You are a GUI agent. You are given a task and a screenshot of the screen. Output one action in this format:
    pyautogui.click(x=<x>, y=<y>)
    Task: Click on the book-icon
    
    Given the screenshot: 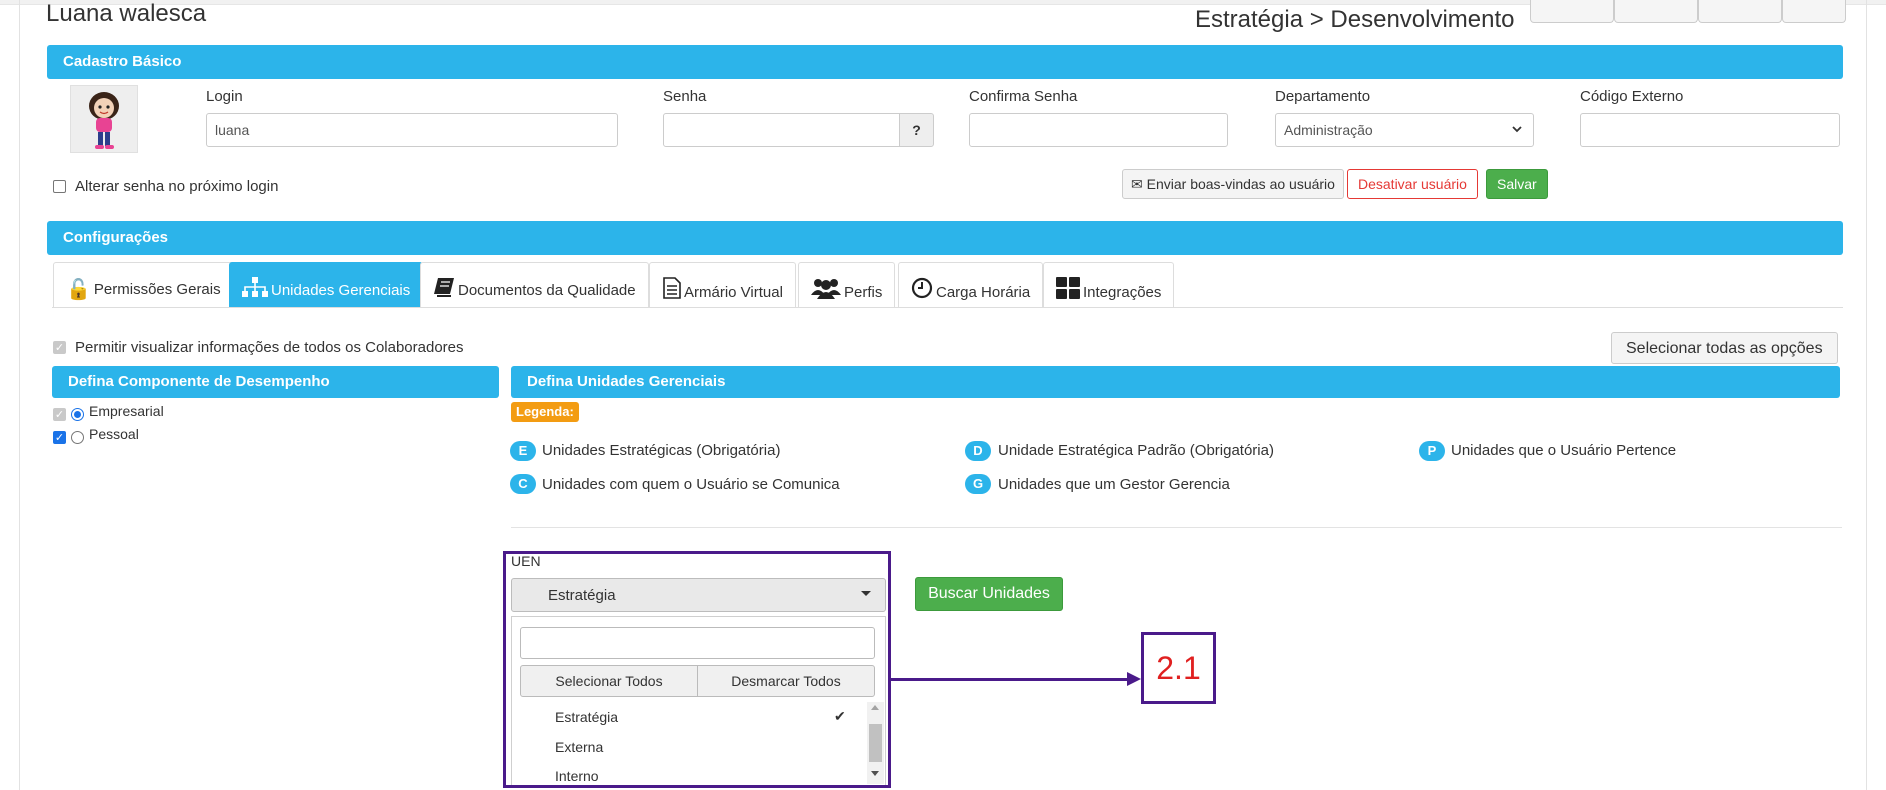 What is the action you would take?
    pyautogui.click(x=444, y=290)
    